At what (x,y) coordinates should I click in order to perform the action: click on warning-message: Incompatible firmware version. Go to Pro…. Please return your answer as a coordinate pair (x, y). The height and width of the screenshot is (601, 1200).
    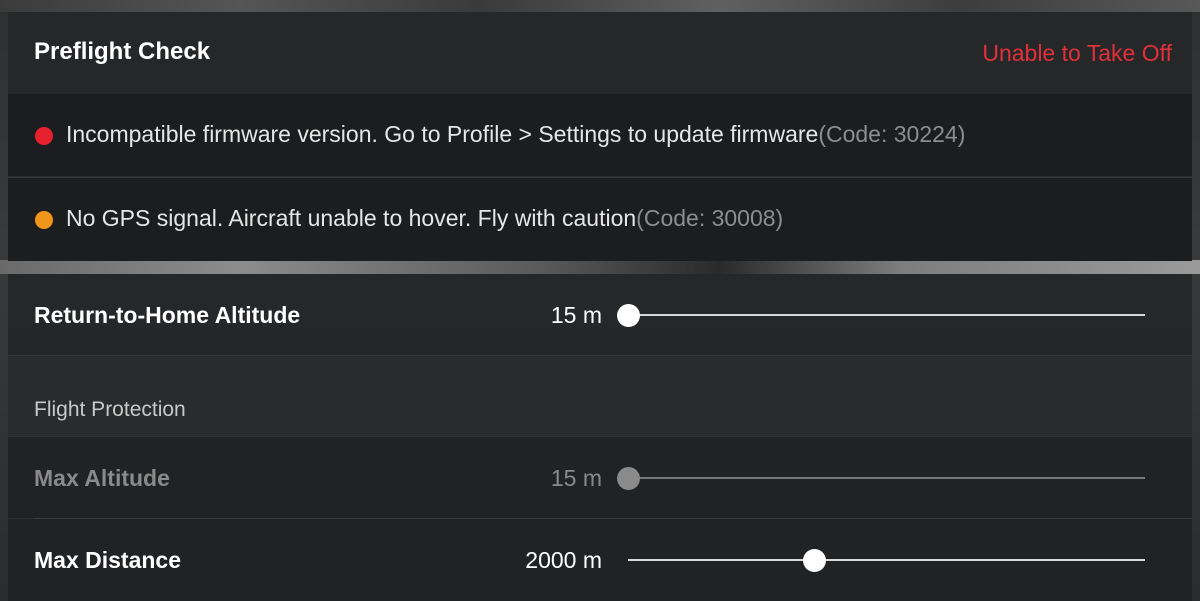
    Looking at the image, I should click on (515, 134).